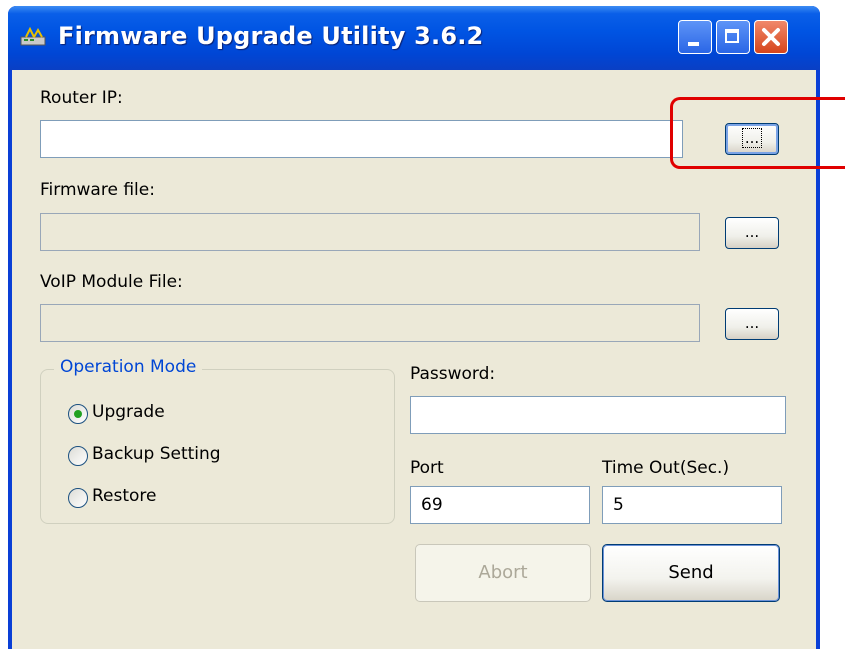 The width and height of the screenshot is (845, 649). Describe the element at coordinates (692, 505) in the screenshot. I see `timeout-input: 5` at that location.